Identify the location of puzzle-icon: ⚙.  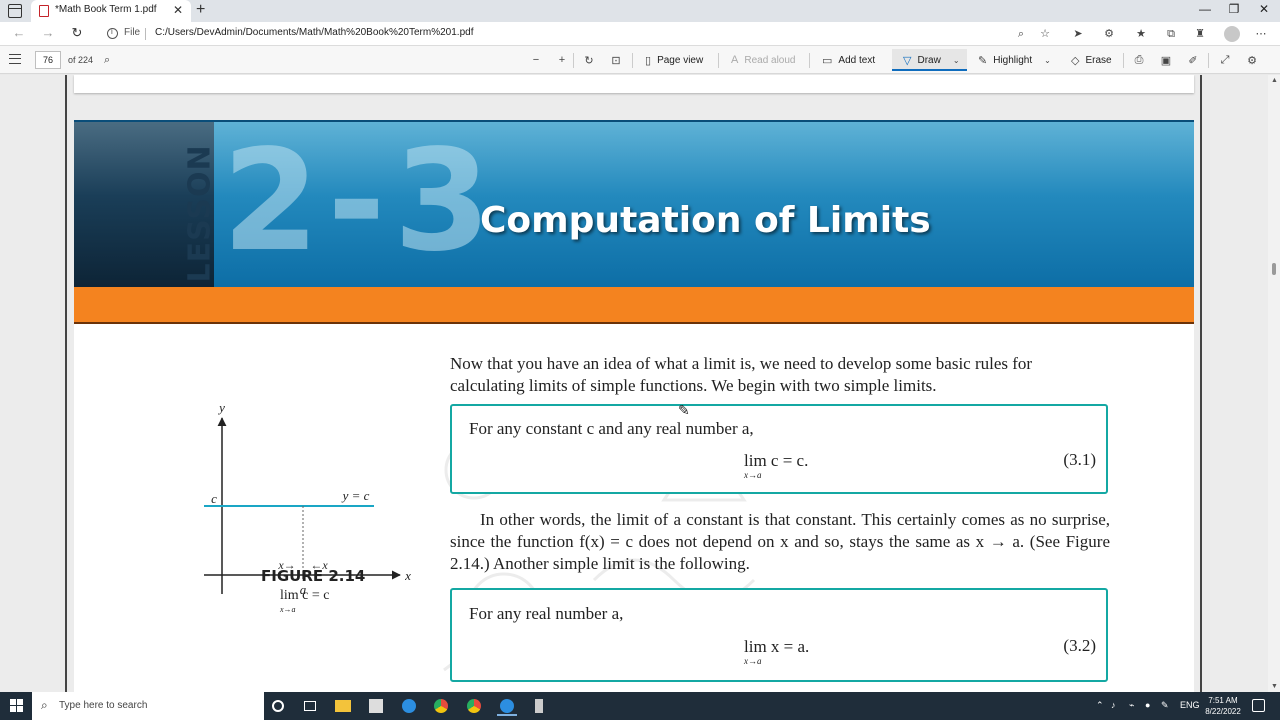
(1109, 34).